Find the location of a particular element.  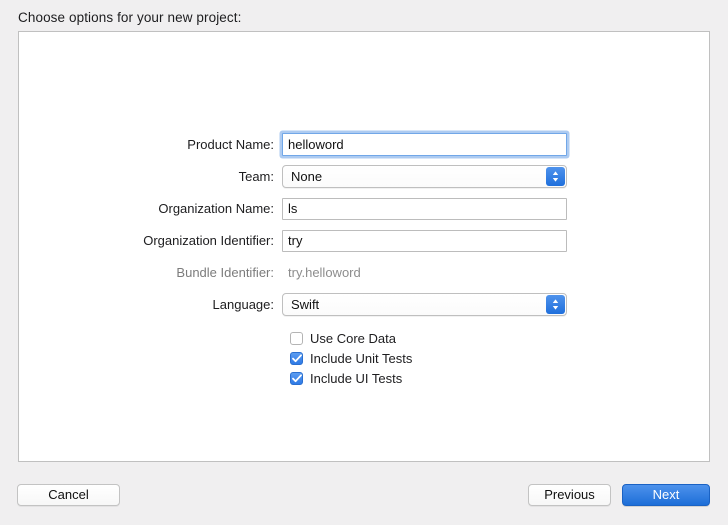

team-popup-button: None is located at coordinates (424, 176).